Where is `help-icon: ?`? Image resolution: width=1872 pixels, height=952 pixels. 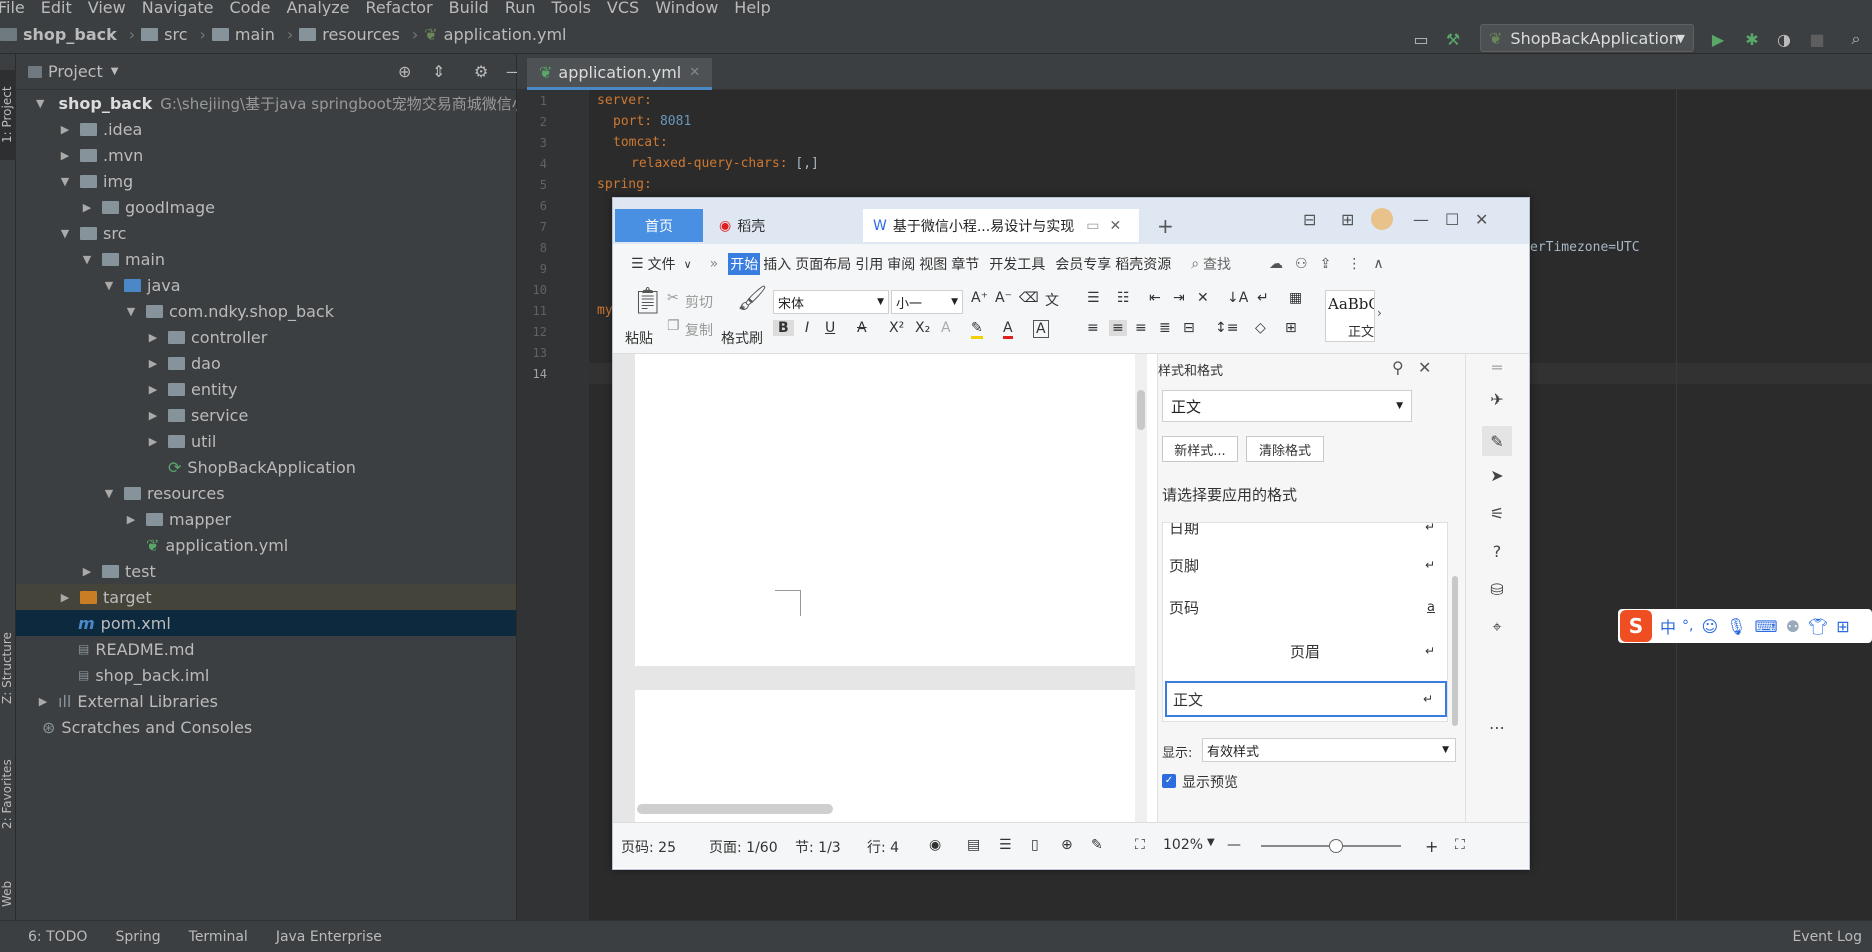 help-icon: ? is located at coordinates (1497, 551).